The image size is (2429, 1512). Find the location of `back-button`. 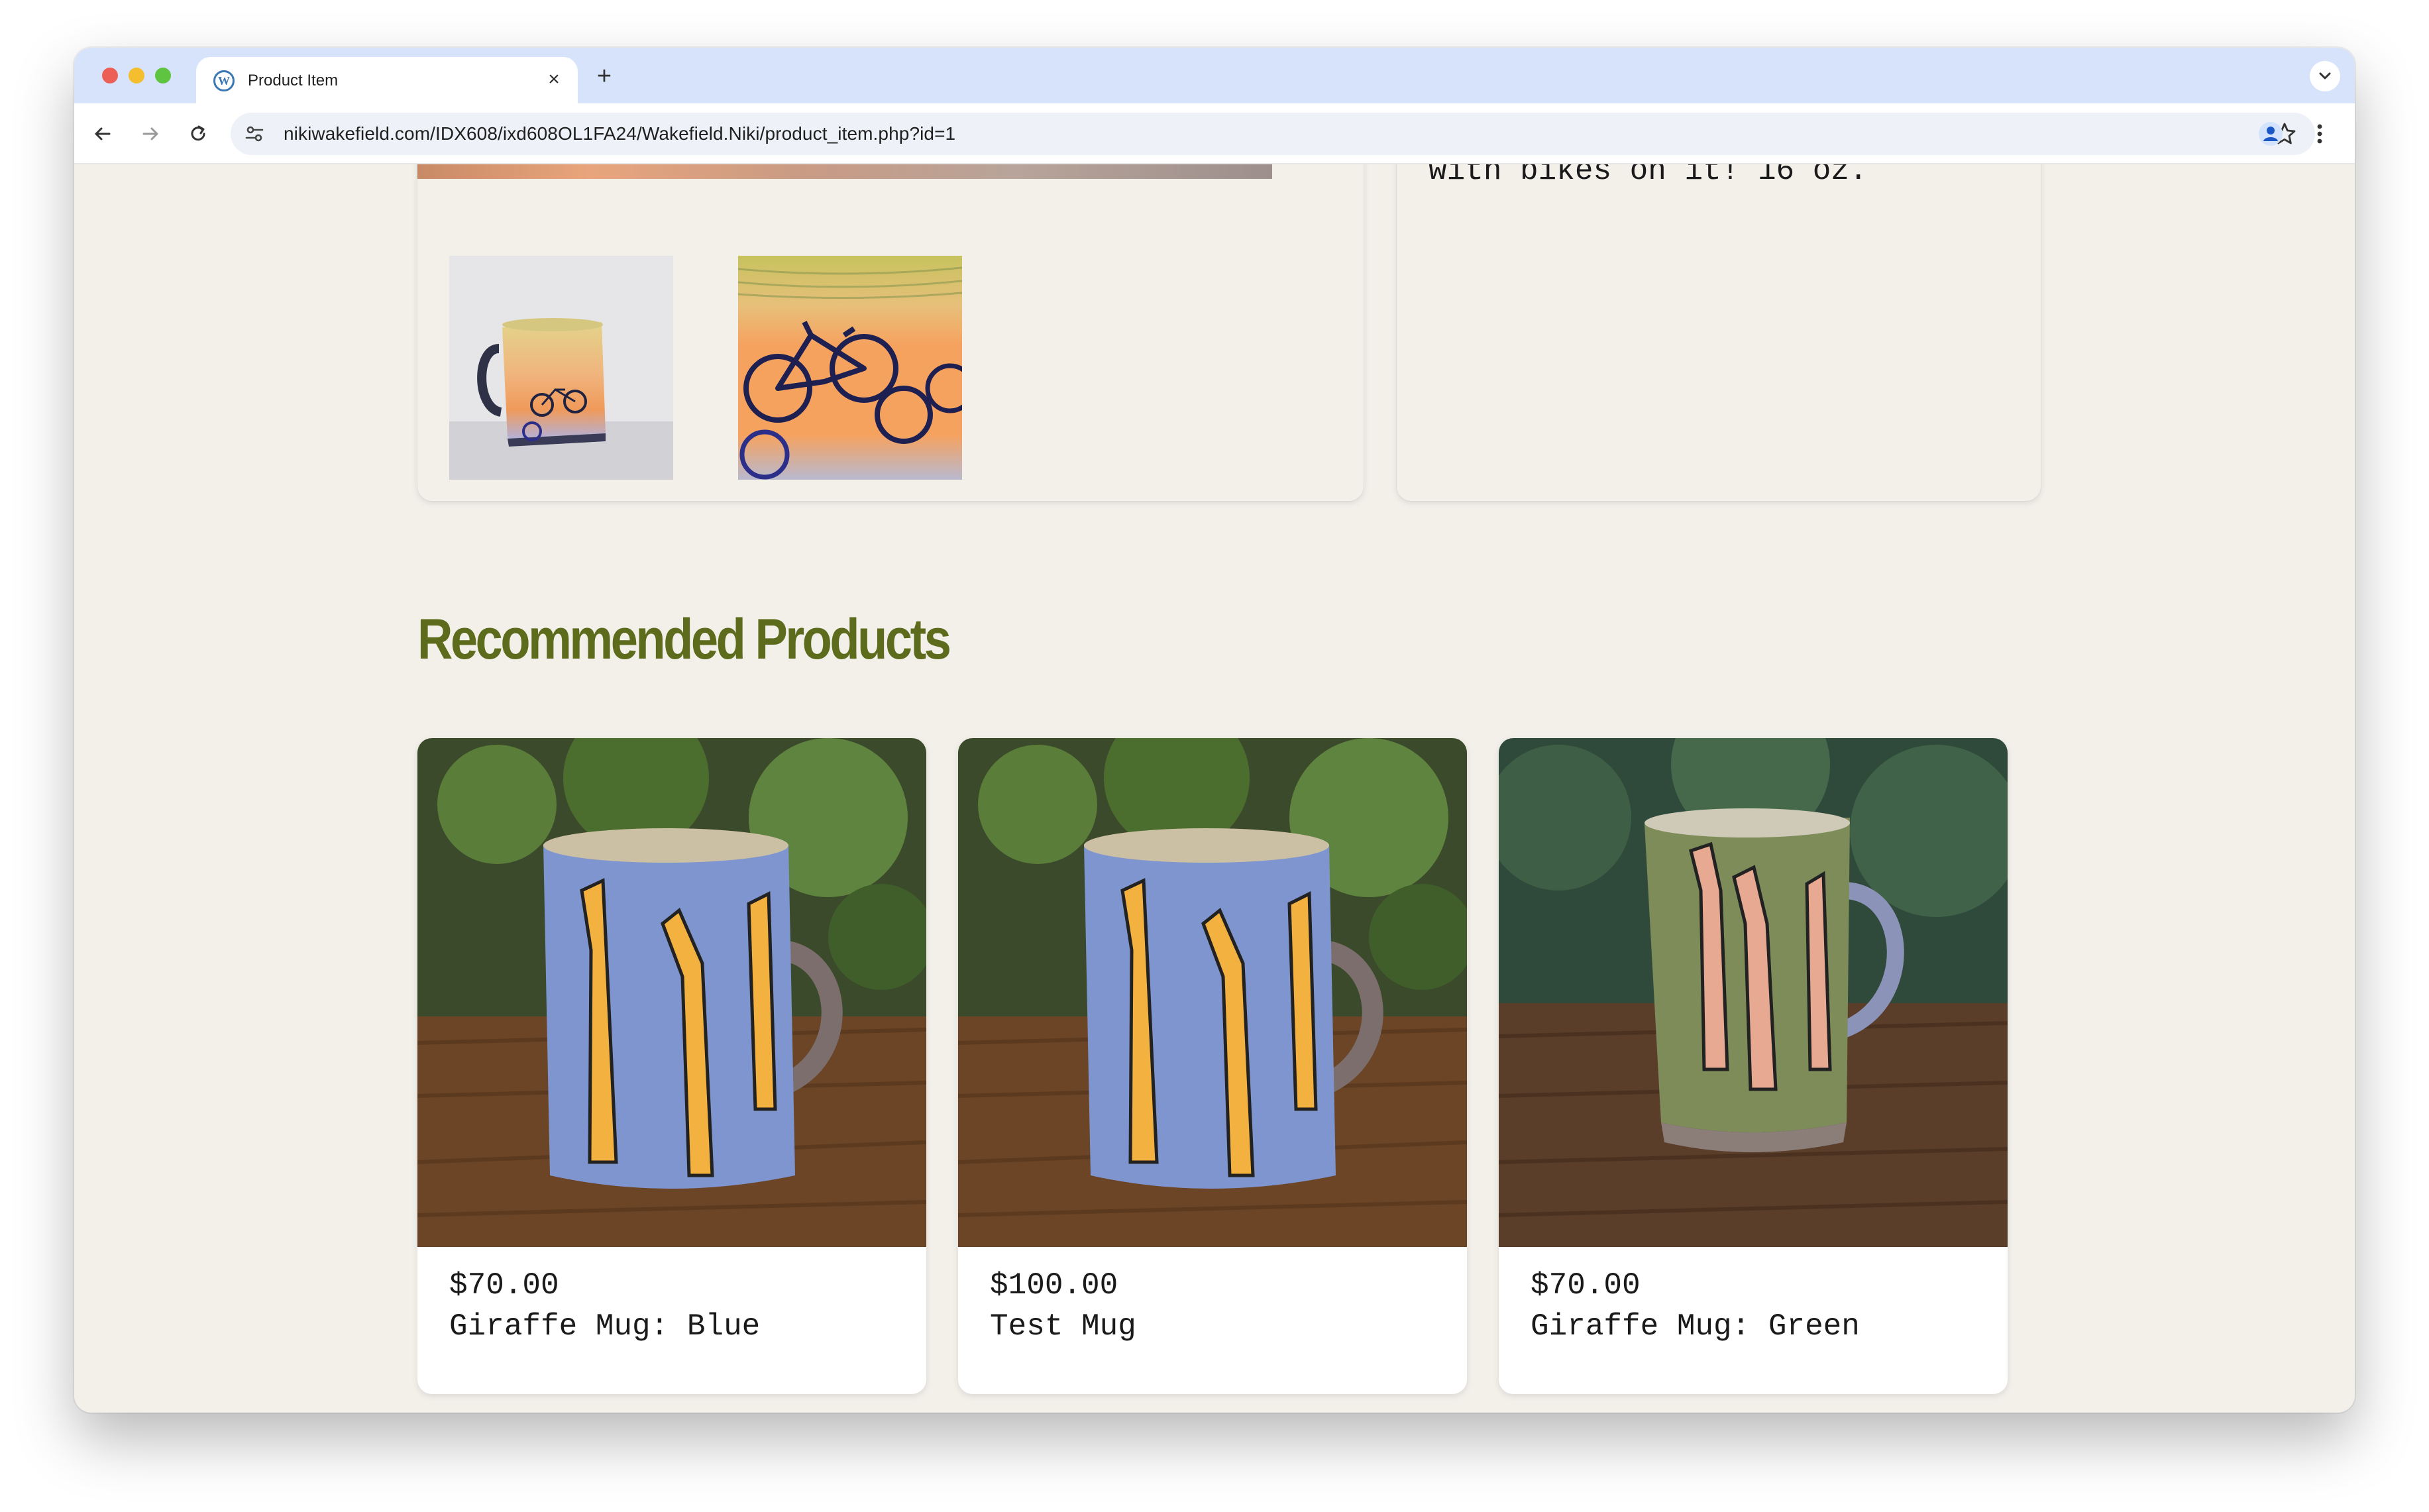

back-button is located at coordinates (102, 134).